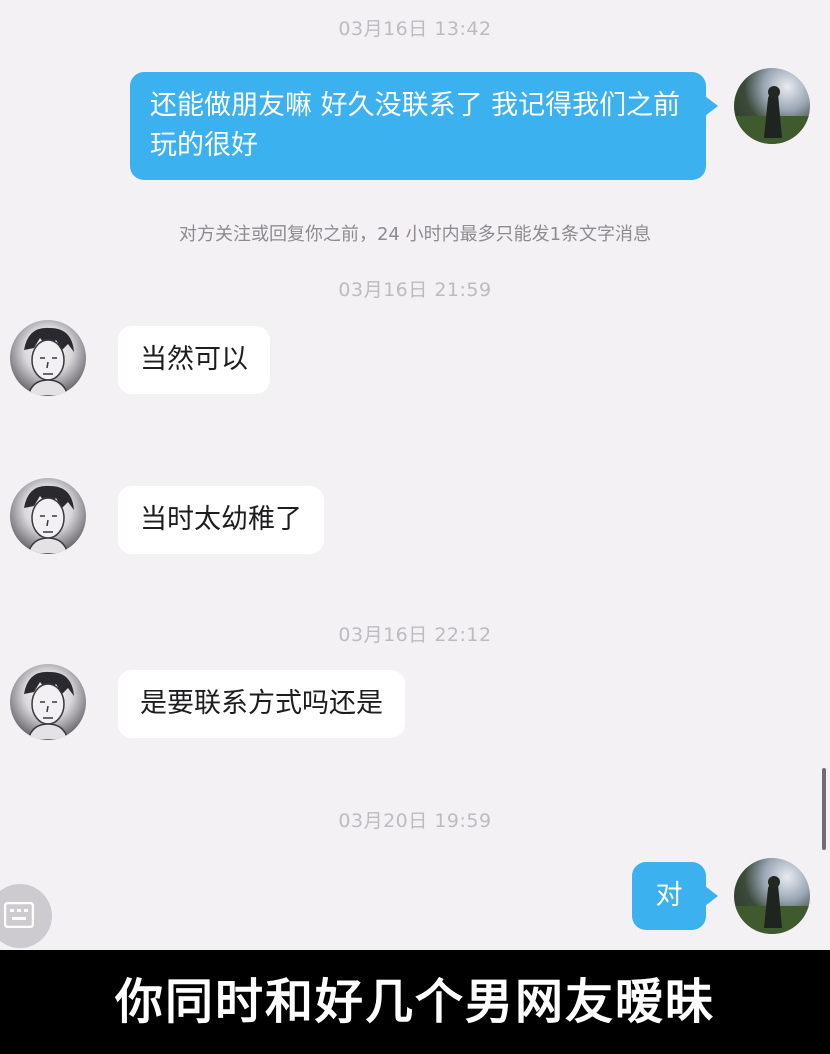  I want to click on keyboard-toggle-button, so click(26, 916).